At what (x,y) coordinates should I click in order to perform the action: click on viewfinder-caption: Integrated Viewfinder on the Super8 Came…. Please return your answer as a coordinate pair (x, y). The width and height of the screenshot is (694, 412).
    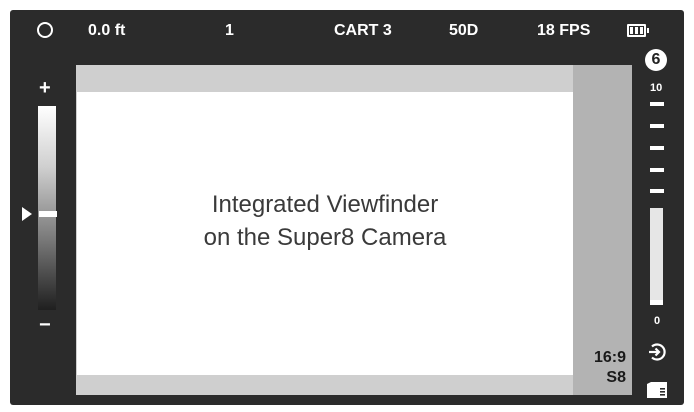
    Looking at the image, I should click on (325, 221).